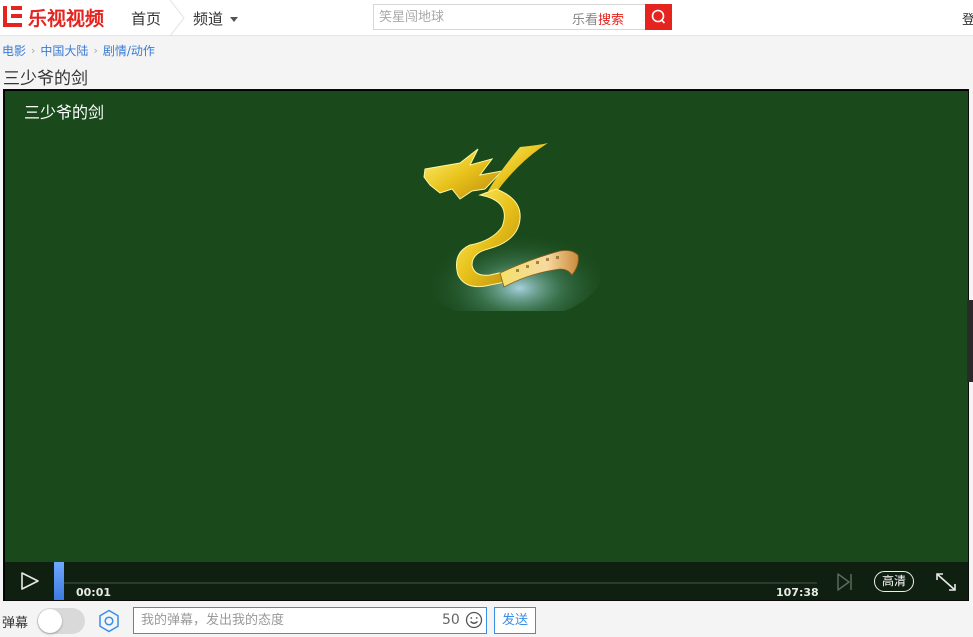 The image size is (973, 637). What do you see at coordinates (50, 621) in the screenshot?
I see `toggle-knob` at bounding box center [50, 621].